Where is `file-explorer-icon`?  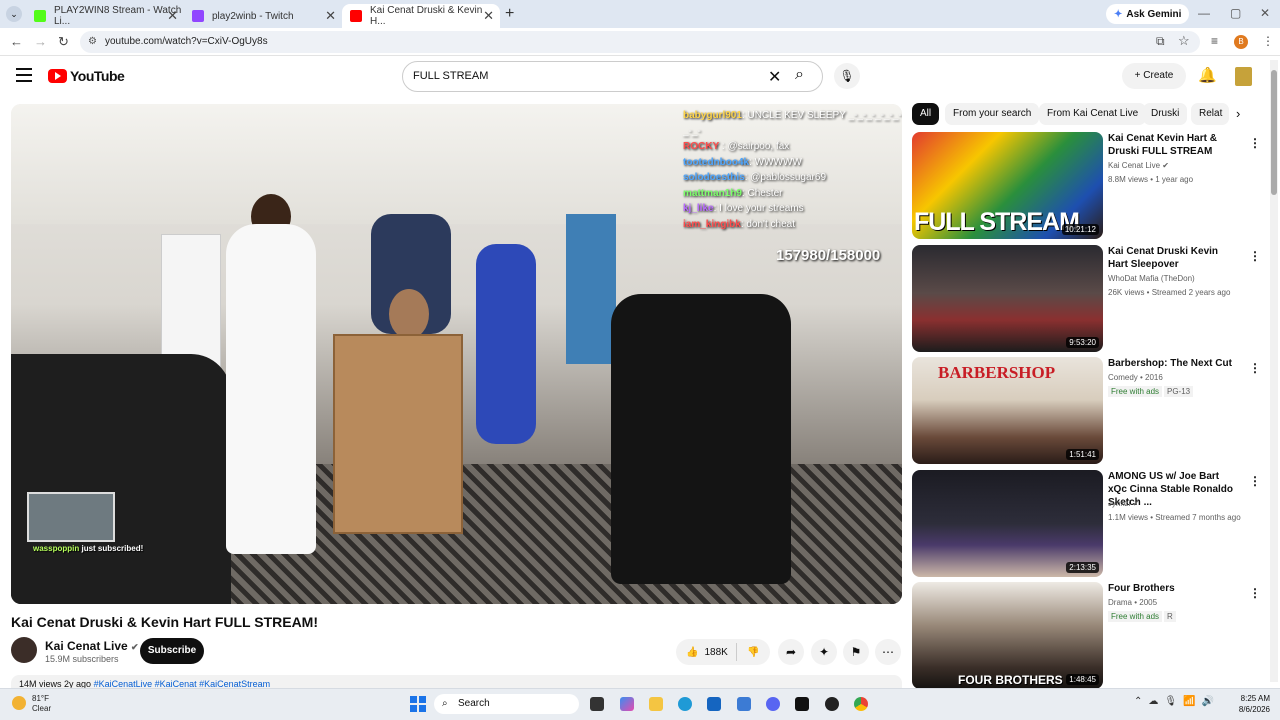
file-explorer-icon is located at coordinates (656, 704).